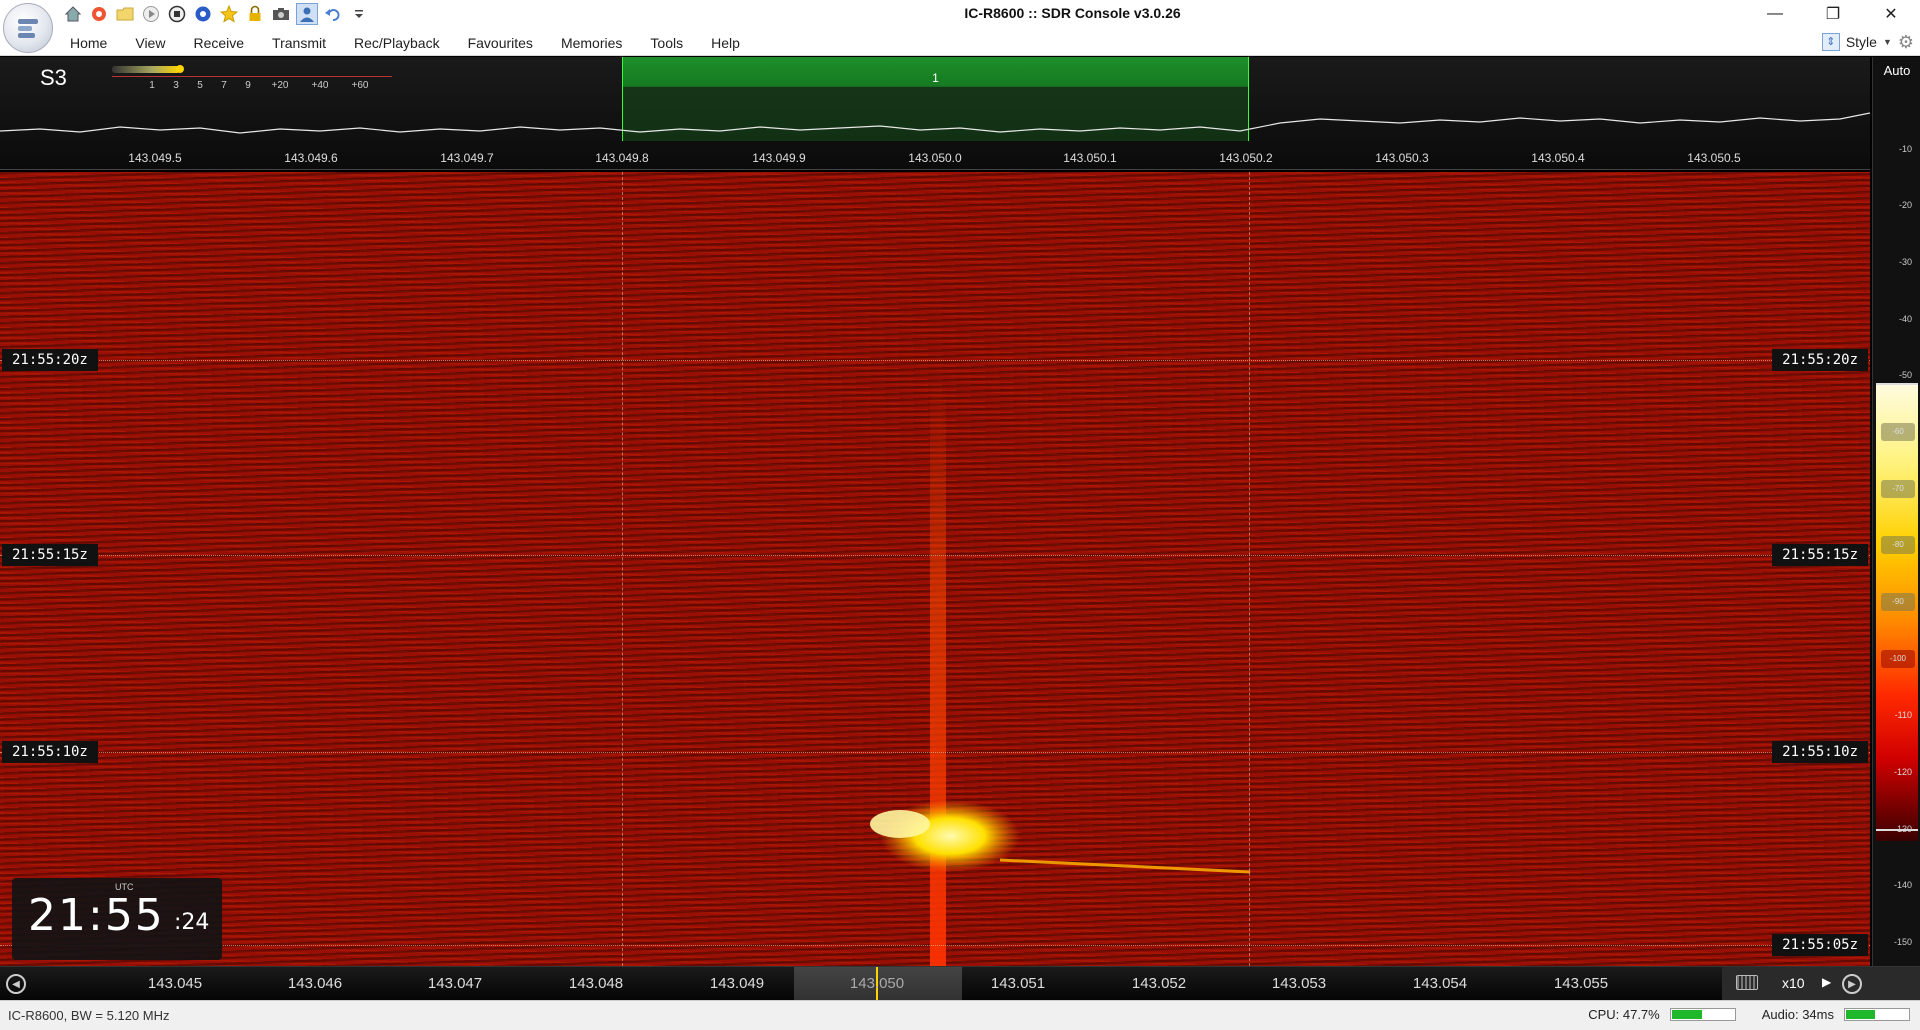 The height and width of the screenshot is (1030, 1920). What do you see at coordinates (1852, 984) in the screenshot?
I see `scroll-right-icon: ▶` at bounding box center [1852, 984].